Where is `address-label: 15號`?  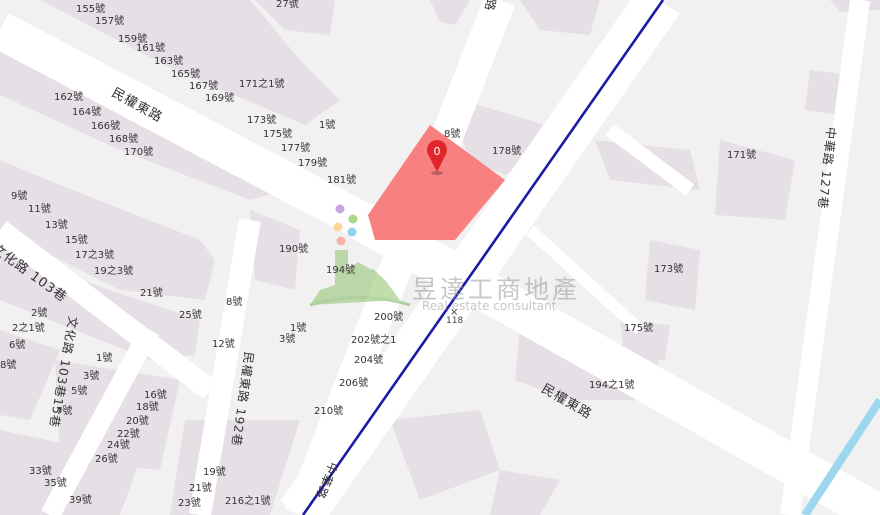 address-label: 15號 is located at coordinates (76, 240).